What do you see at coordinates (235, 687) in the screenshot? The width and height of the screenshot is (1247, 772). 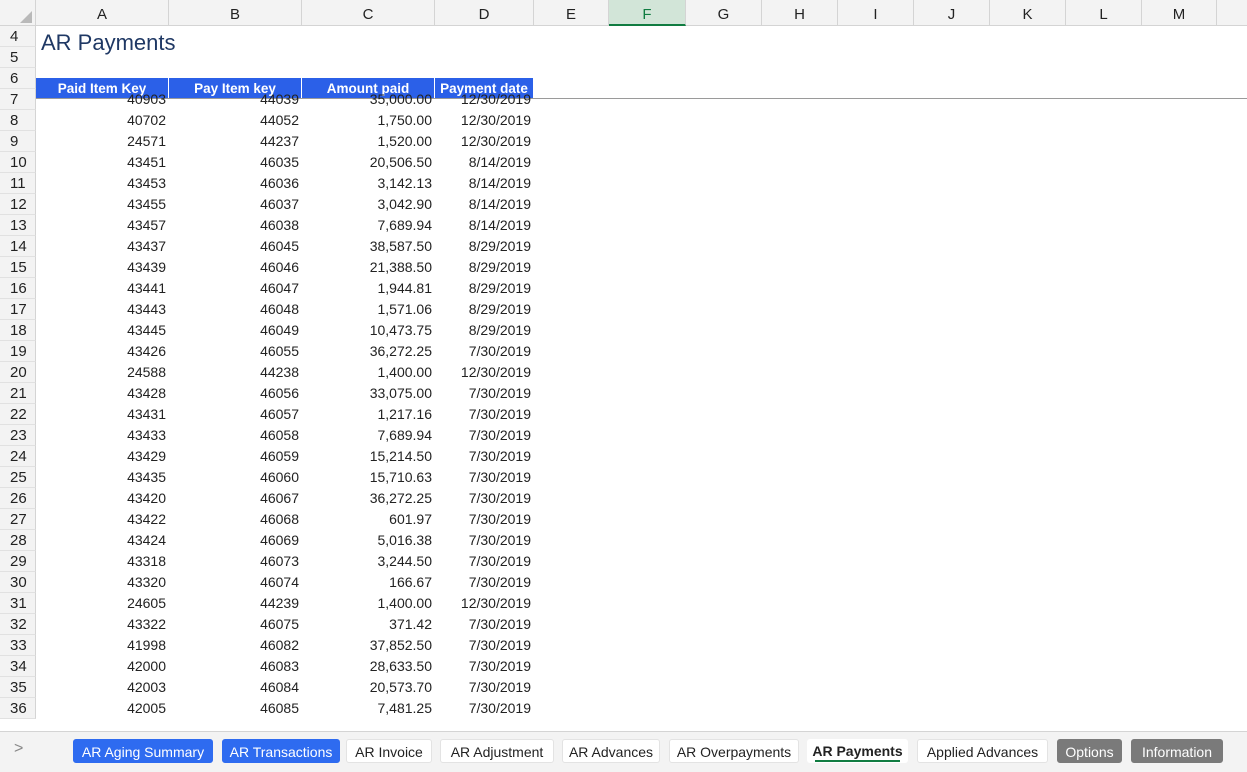 I see `table-cell: 46084` at bounding box center [235, 687].